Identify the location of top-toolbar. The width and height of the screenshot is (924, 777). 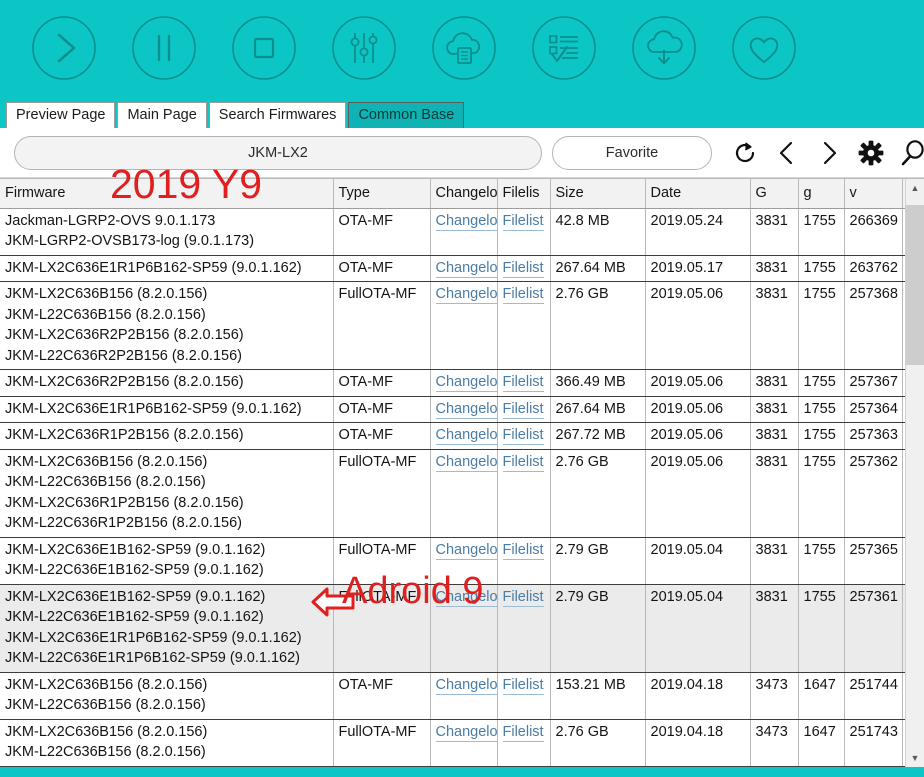
(462, 48).